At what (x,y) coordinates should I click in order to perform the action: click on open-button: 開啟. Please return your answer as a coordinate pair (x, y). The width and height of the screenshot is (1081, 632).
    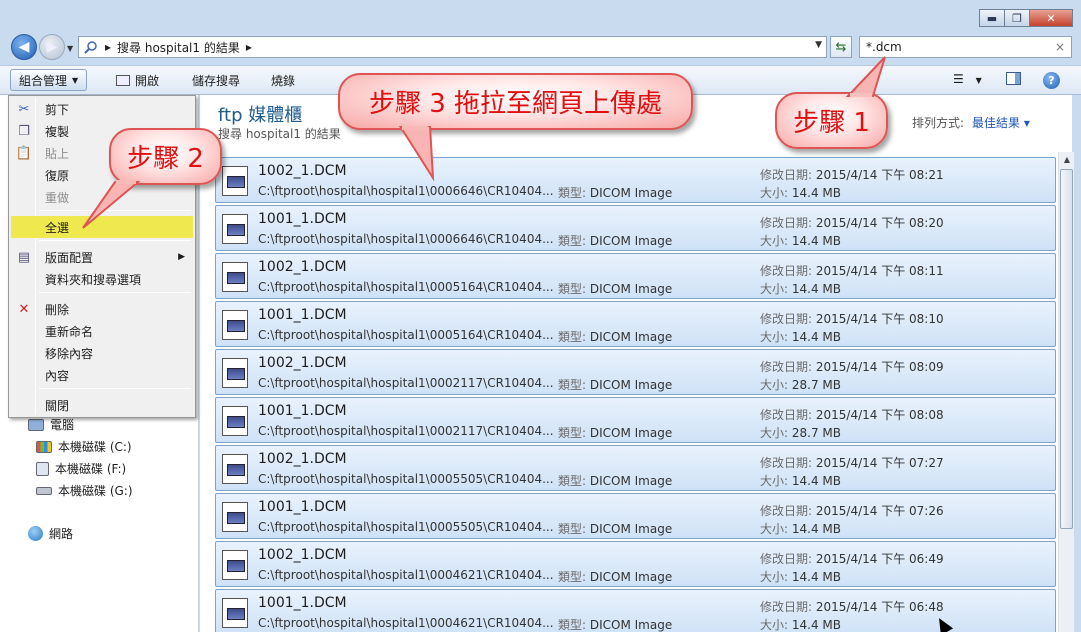
    Looking at the image, I should click on (137, 80).